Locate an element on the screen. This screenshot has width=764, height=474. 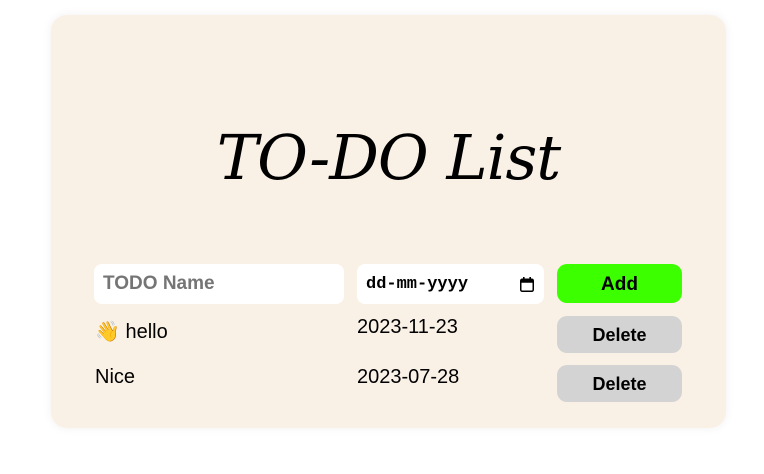
todo-item-name: 👋 hello is located at coordinates (131, 332).